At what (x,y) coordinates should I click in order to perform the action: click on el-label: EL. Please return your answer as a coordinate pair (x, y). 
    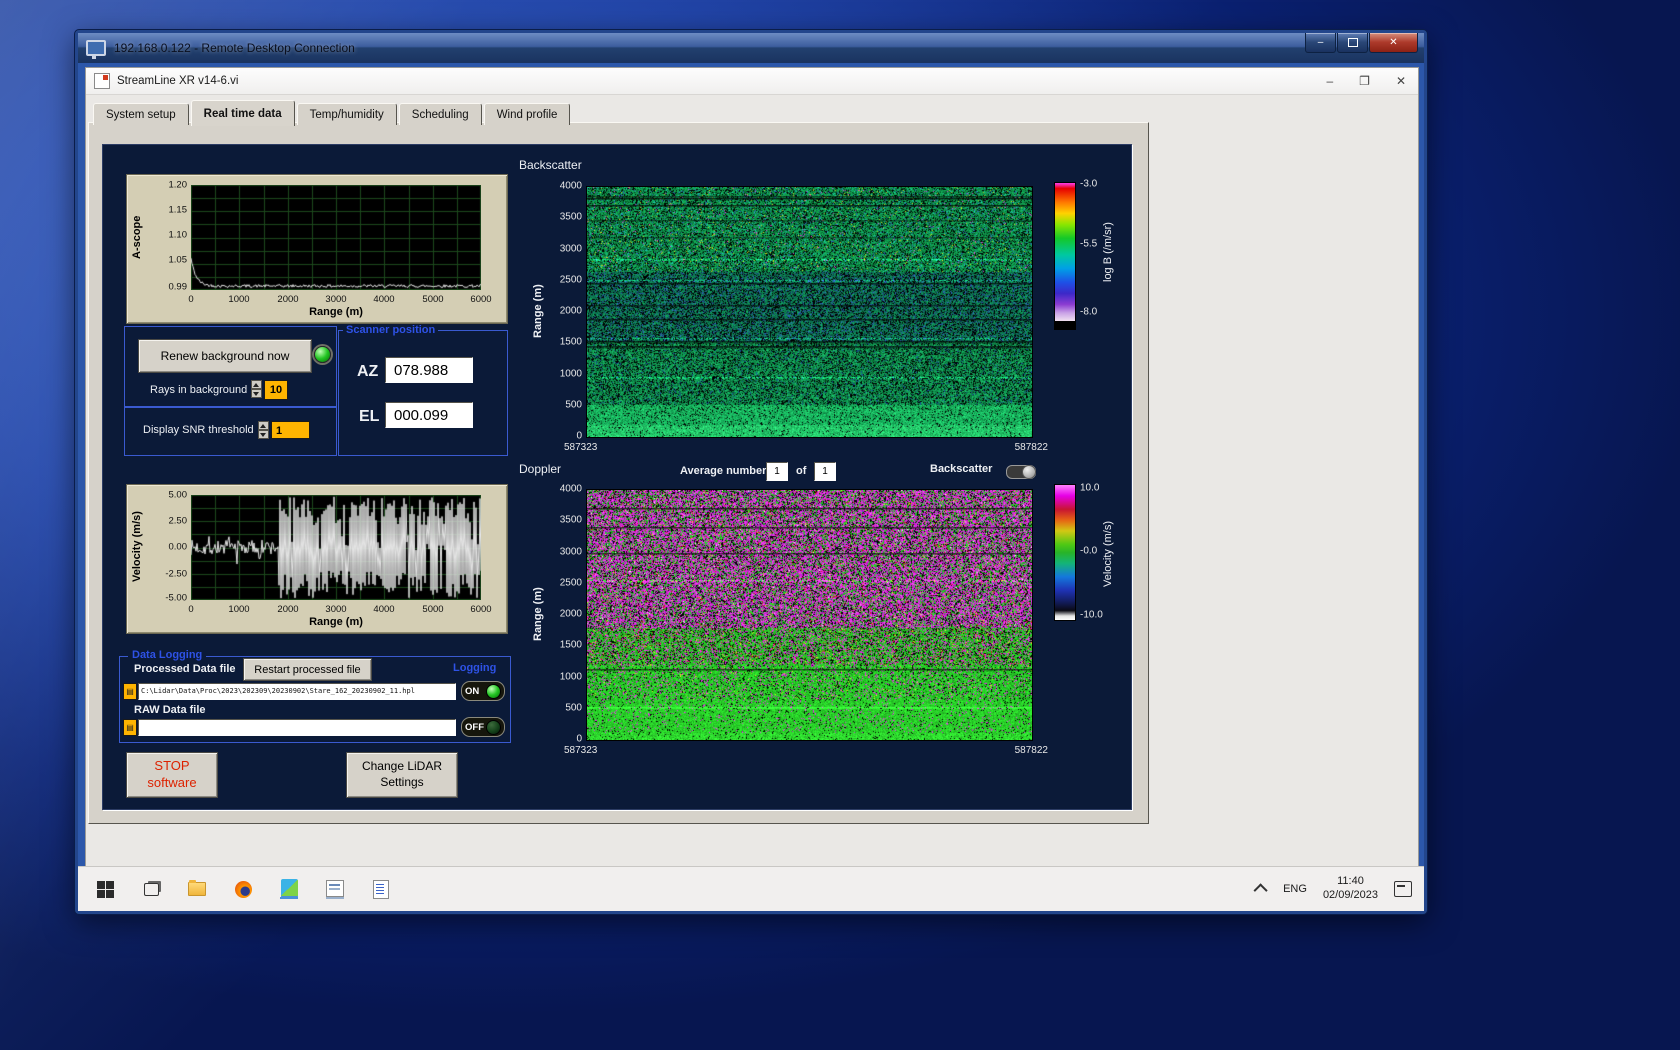
    Looking at the image, I should click on (369, 416).